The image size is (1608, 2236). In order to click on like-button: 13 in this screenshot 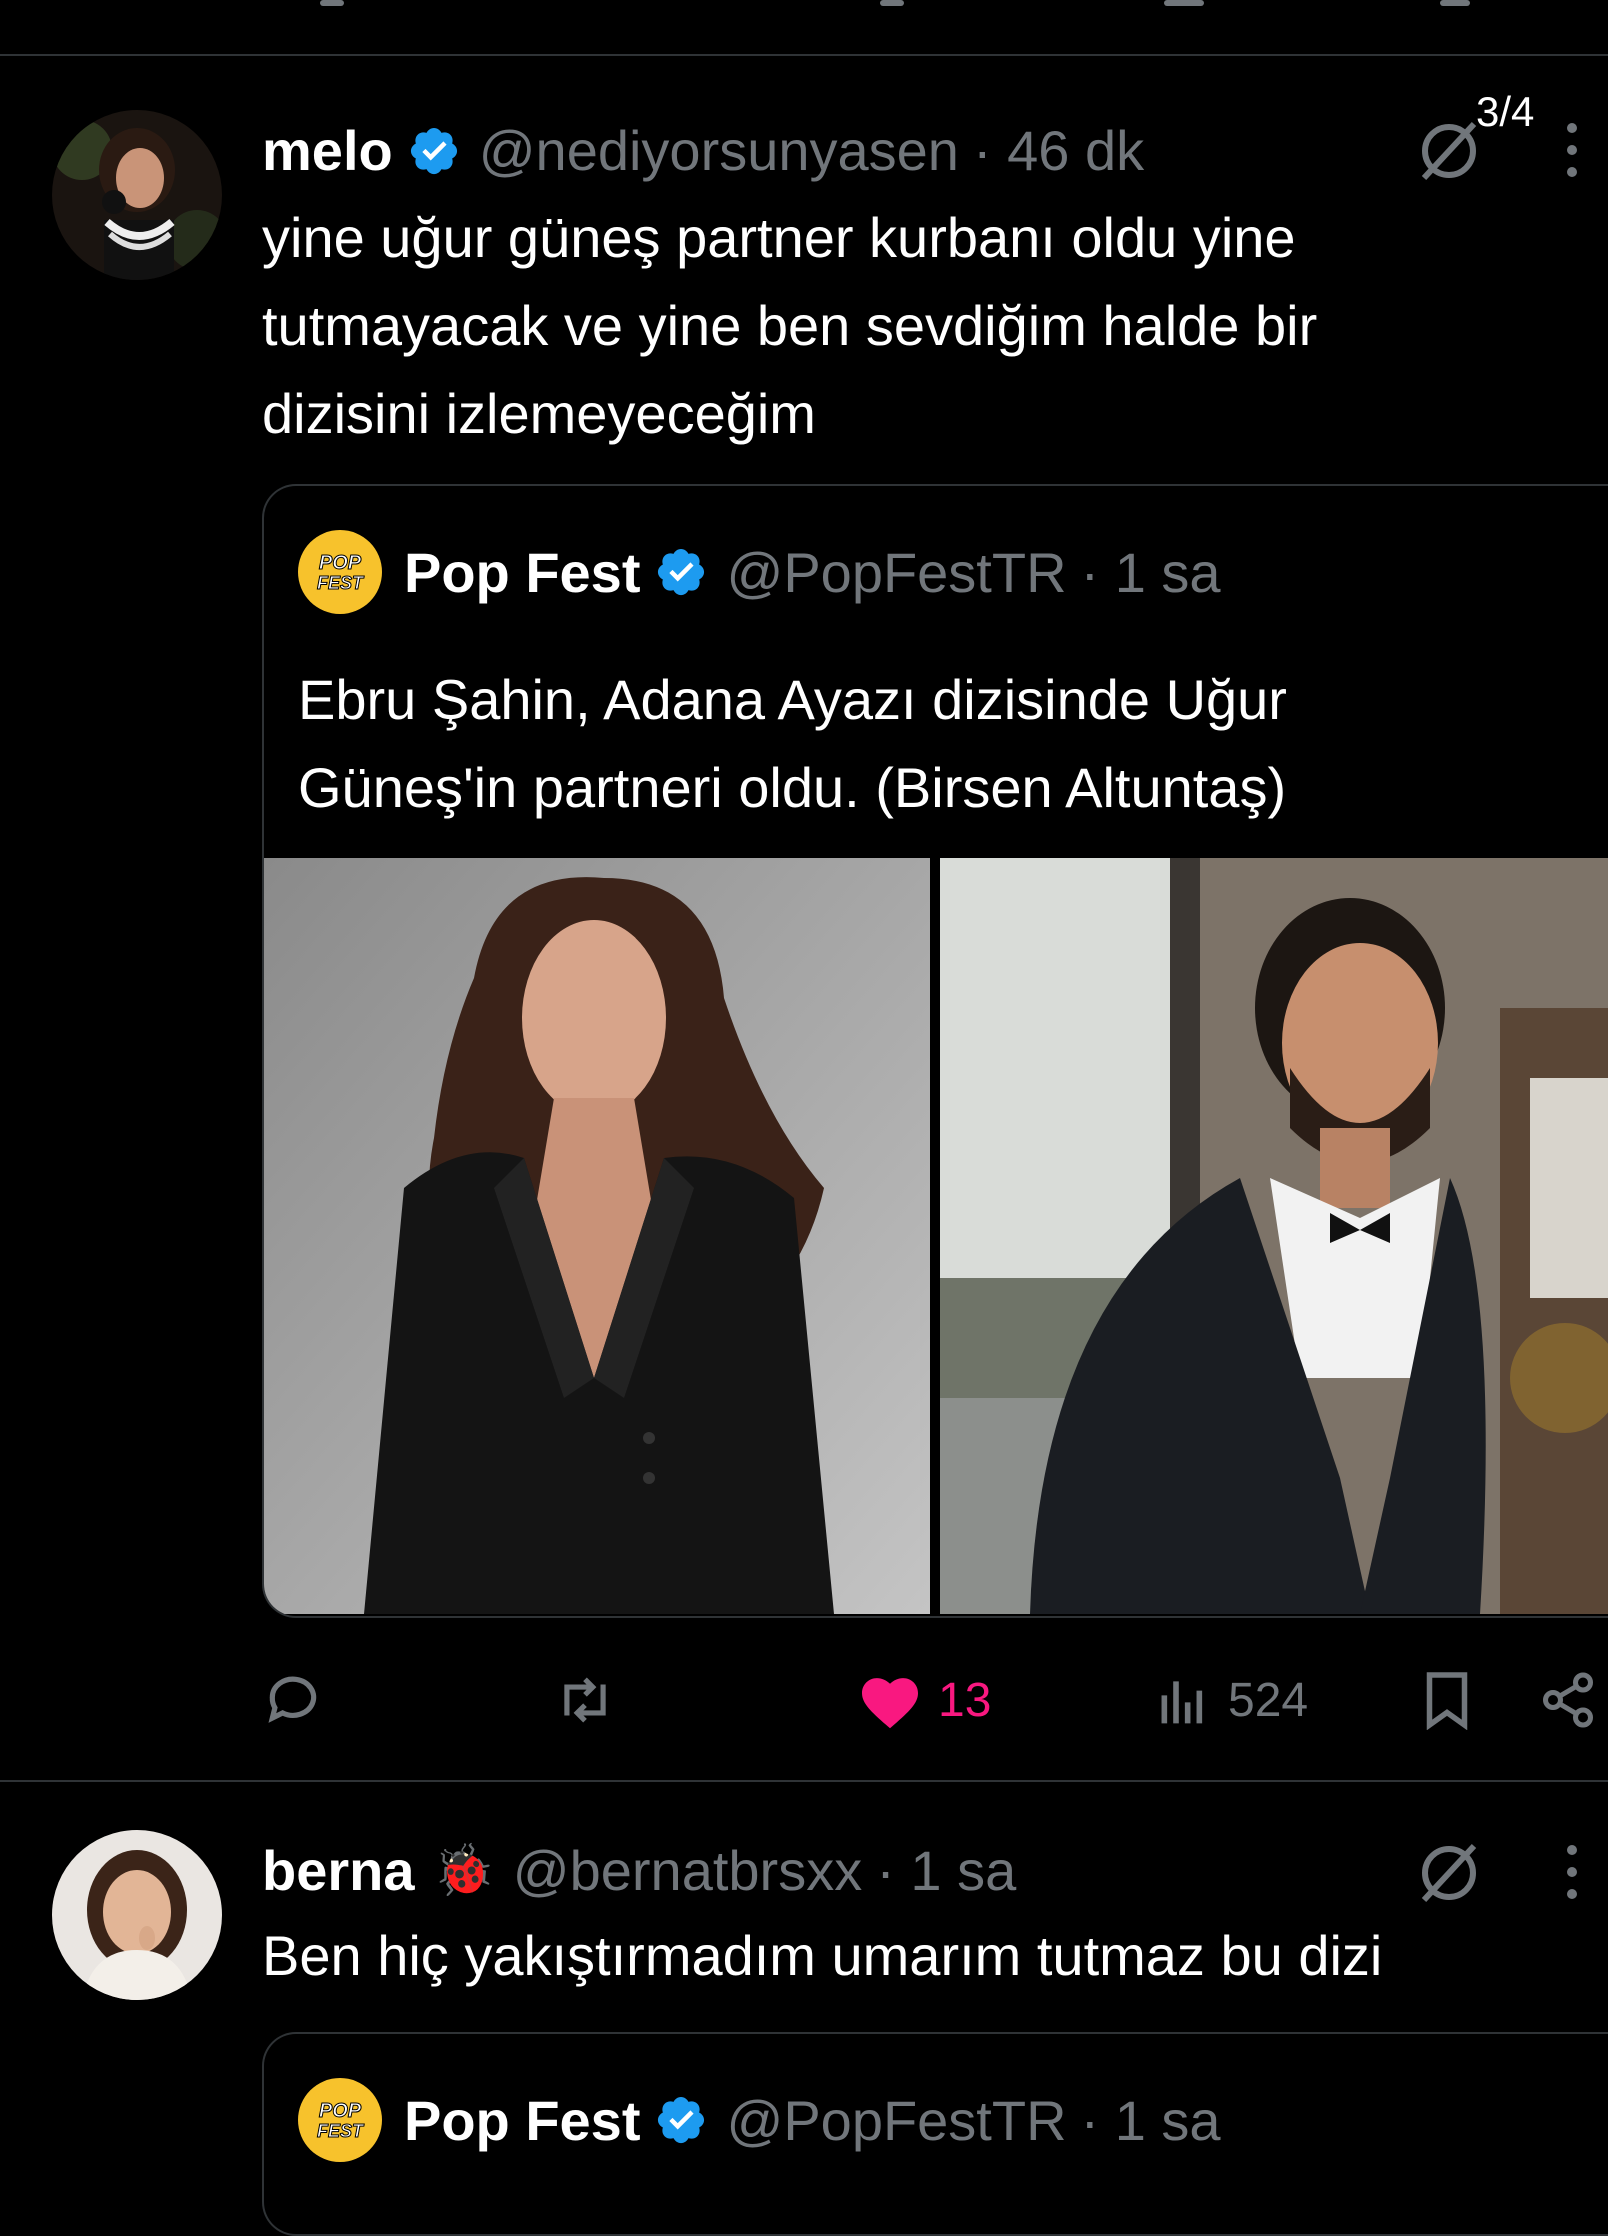, I will do `click(924, 1700)`.